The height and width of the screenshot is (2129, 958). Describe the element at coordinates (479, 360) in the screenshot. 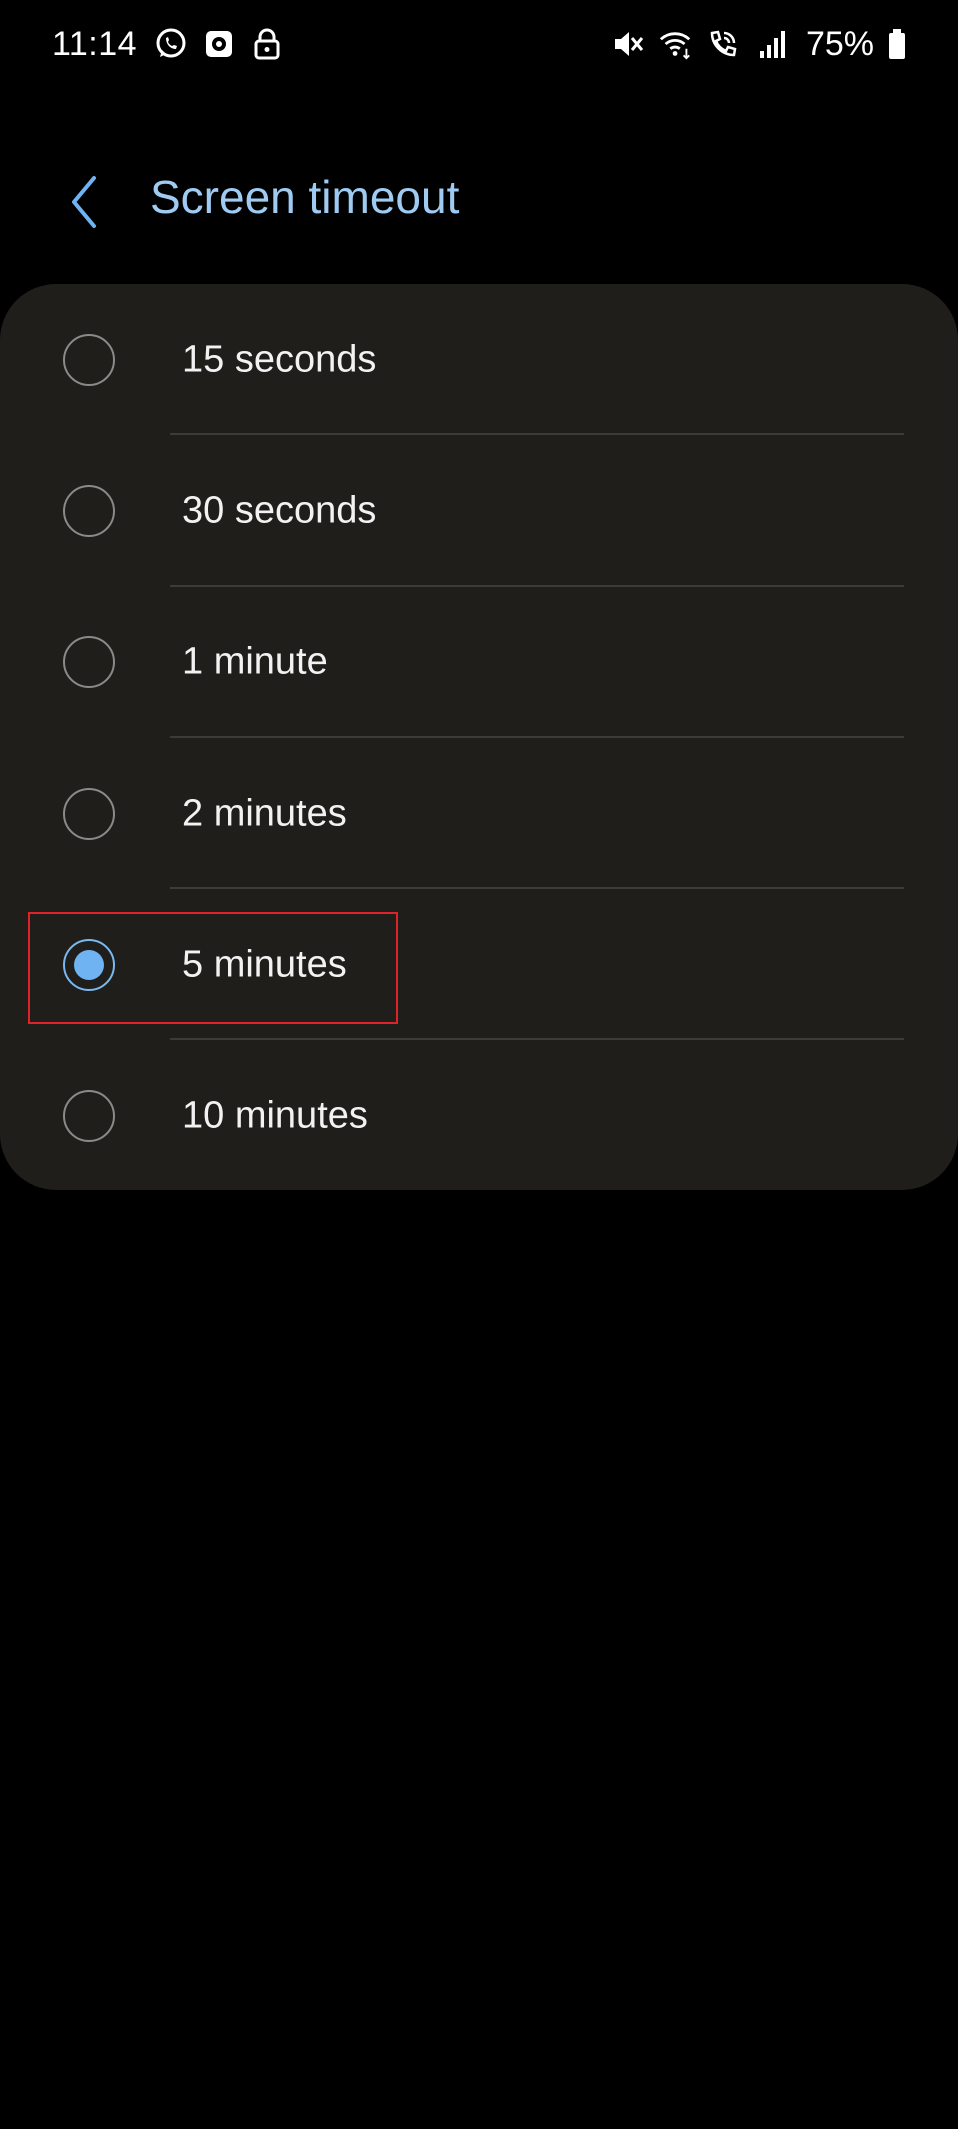

I see `option-15-seconds: 15 seconds` at that location.